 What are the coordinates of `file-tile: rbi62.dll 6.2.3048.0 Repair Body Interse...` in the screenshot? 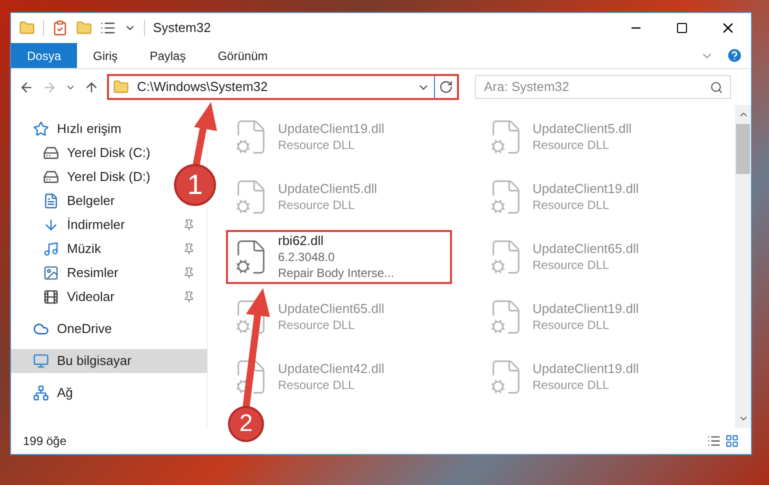 It's located at (339, 257).